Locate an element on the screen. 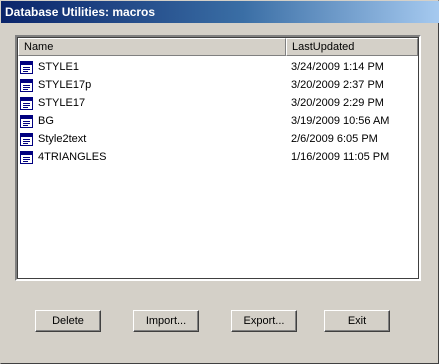  list-item: STYLE1 3/24/2009 1:14 PM is located at coordinates (218, 67).